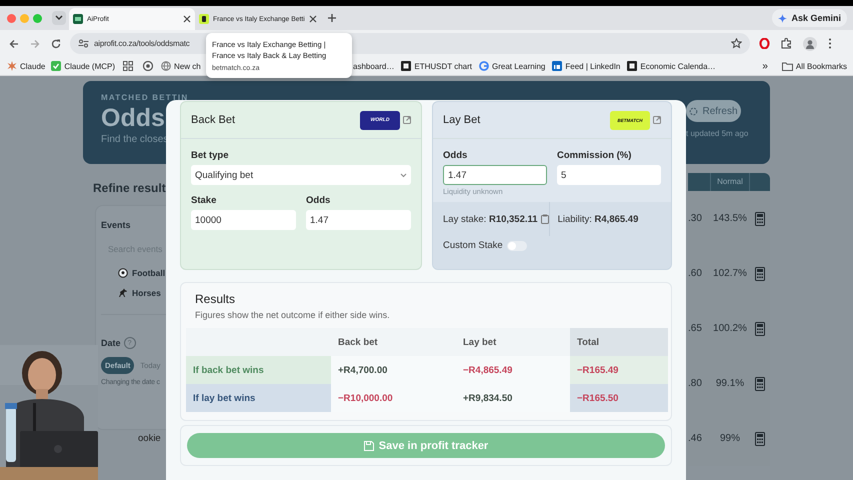 This screenshot has width=853, height=480. What do you see at coordinates (730, 218) in the screenshot?
I see `table-cell-text: 143.5%` at bounding box center [730, 218].